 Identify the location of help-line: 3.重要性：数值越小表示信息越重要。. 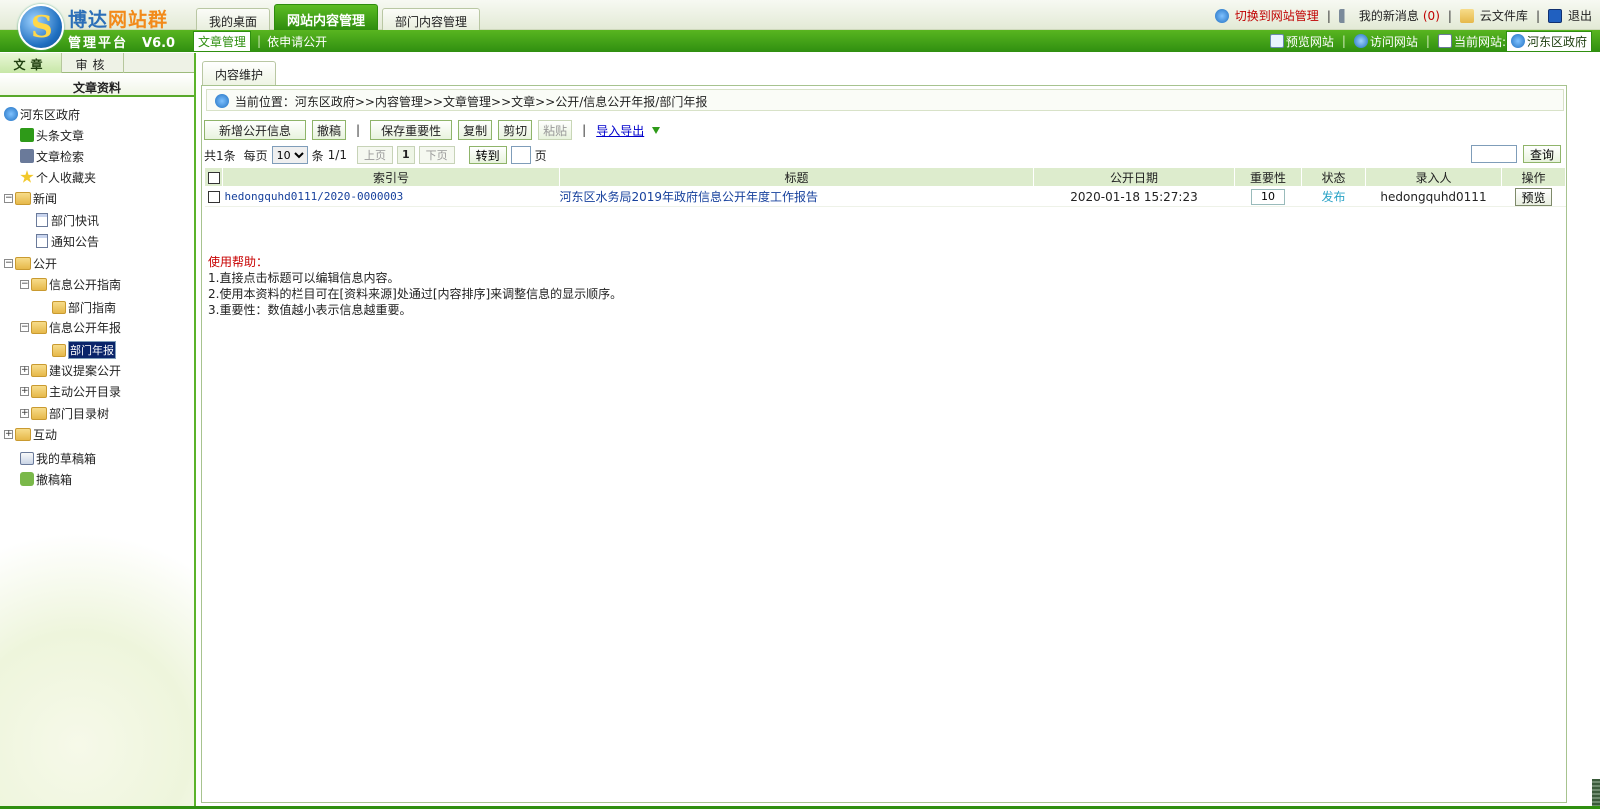
(310, 310).